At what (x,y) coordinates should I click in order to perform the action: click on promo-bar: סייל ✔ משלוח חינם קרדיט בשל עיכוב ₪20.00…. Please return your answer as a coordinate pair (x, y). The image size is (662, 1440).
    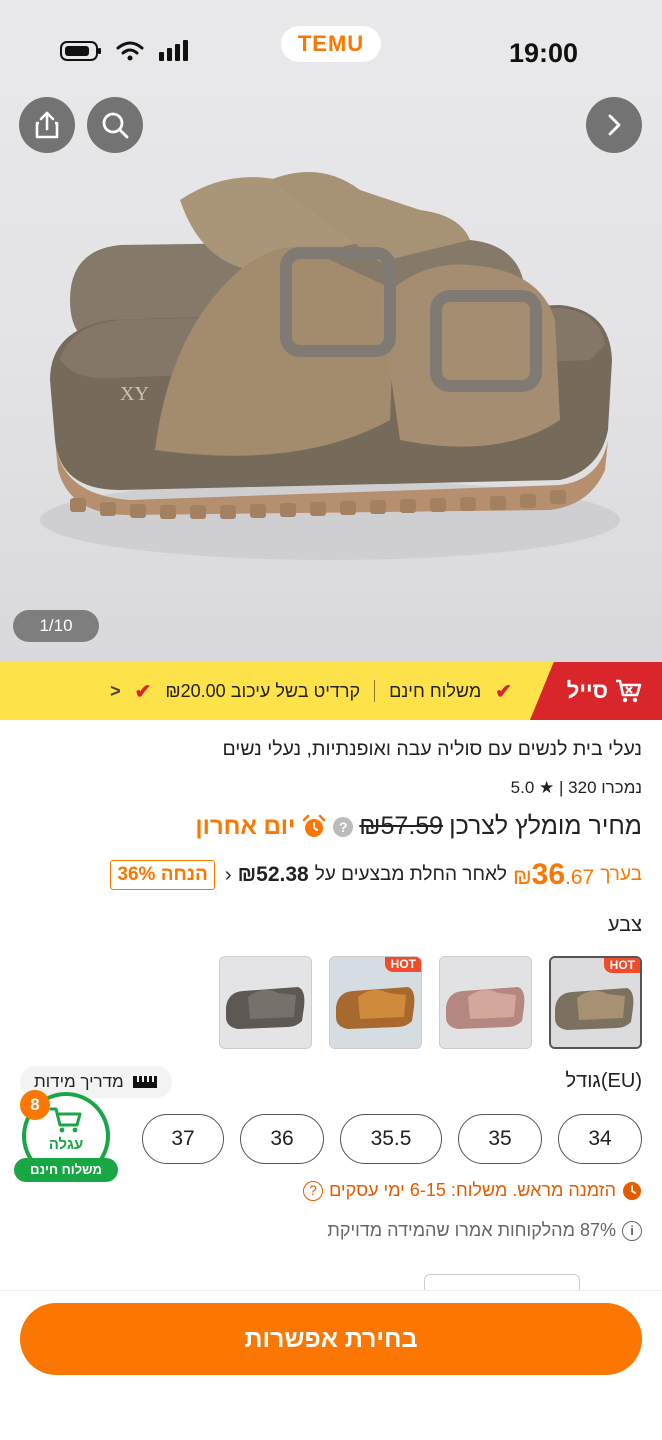
    Looking at the image, I should click on (331, 691).